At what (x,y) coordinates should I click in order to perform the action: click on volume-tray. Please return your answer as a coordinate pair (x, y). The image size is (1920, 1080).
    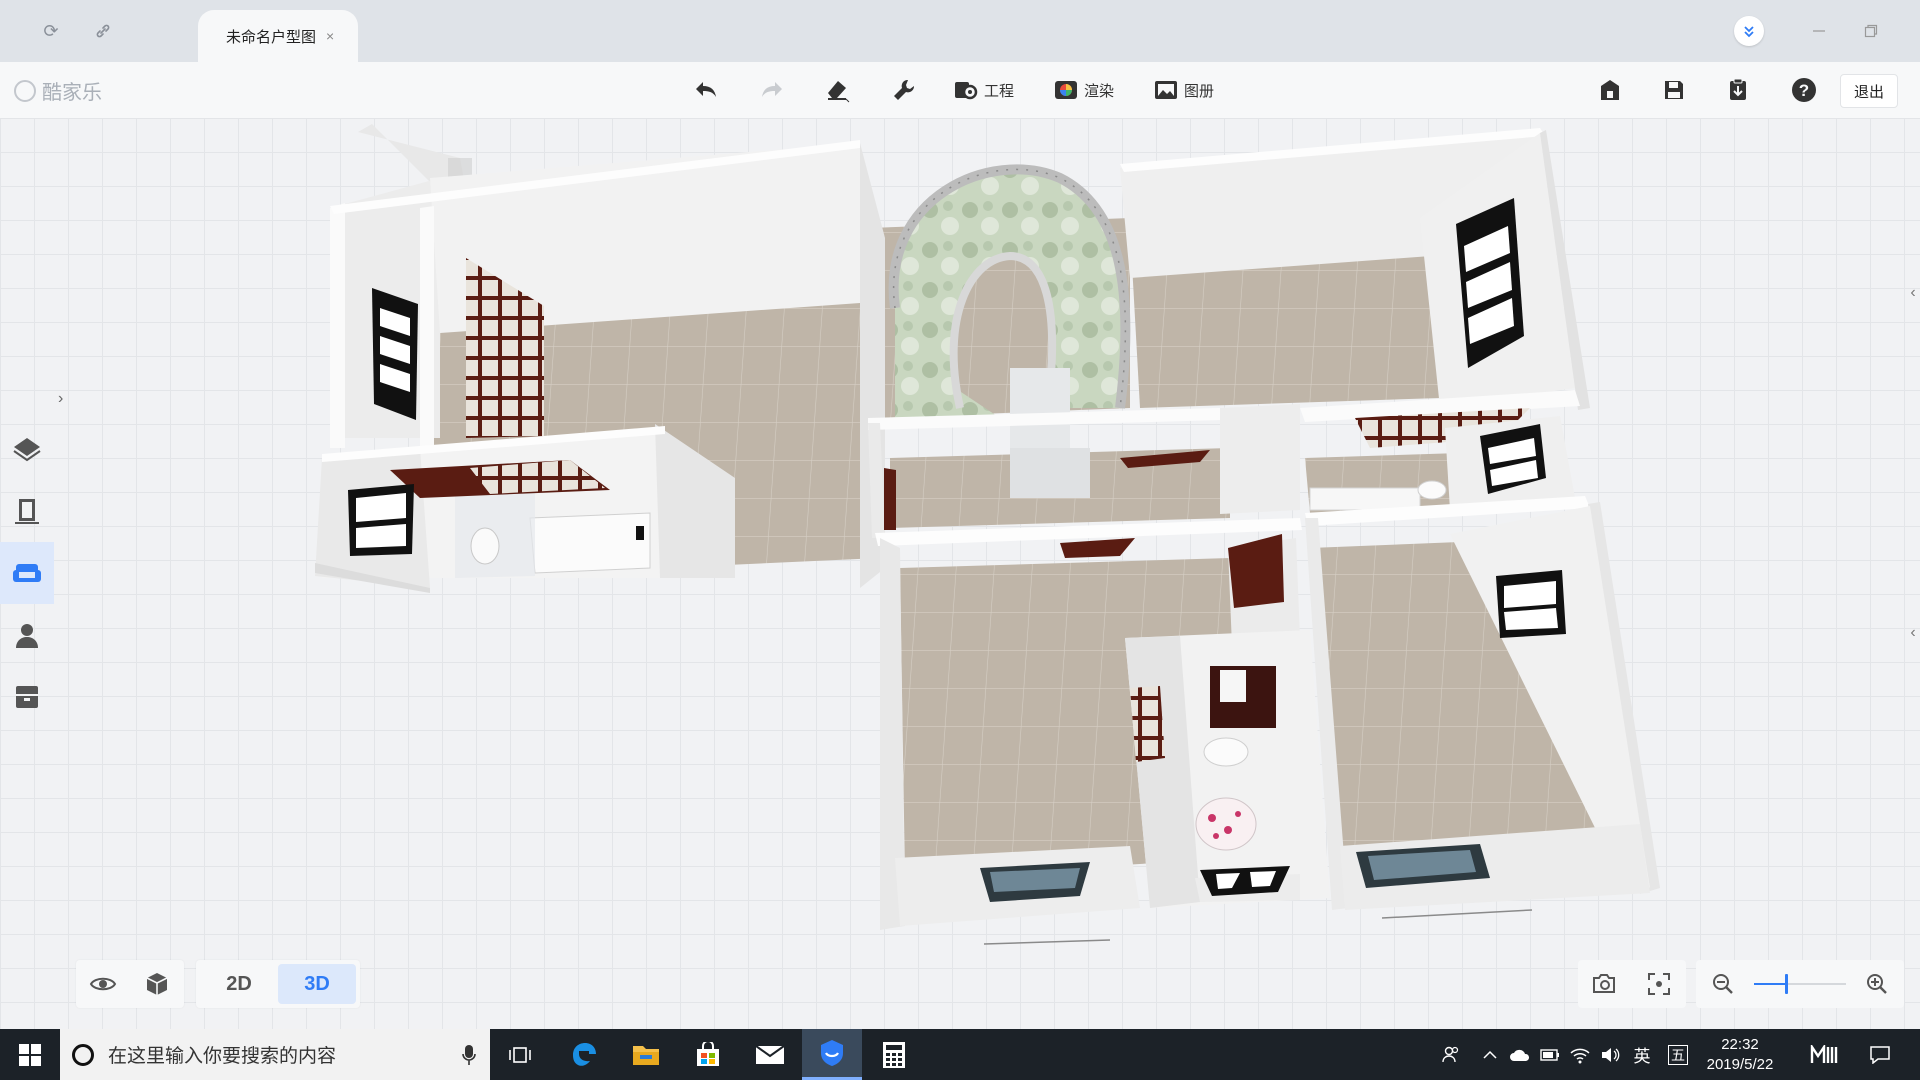
    Looking at the image, I should click on (1610, 1054).